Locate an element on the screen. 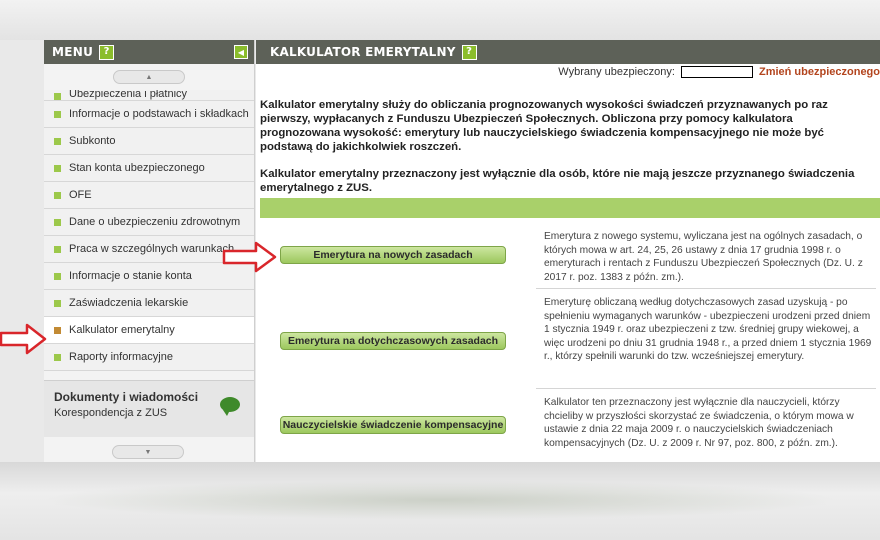 The image size is (880, 540). sidebar-item: Subkonto is located at coordinates (149, 141).